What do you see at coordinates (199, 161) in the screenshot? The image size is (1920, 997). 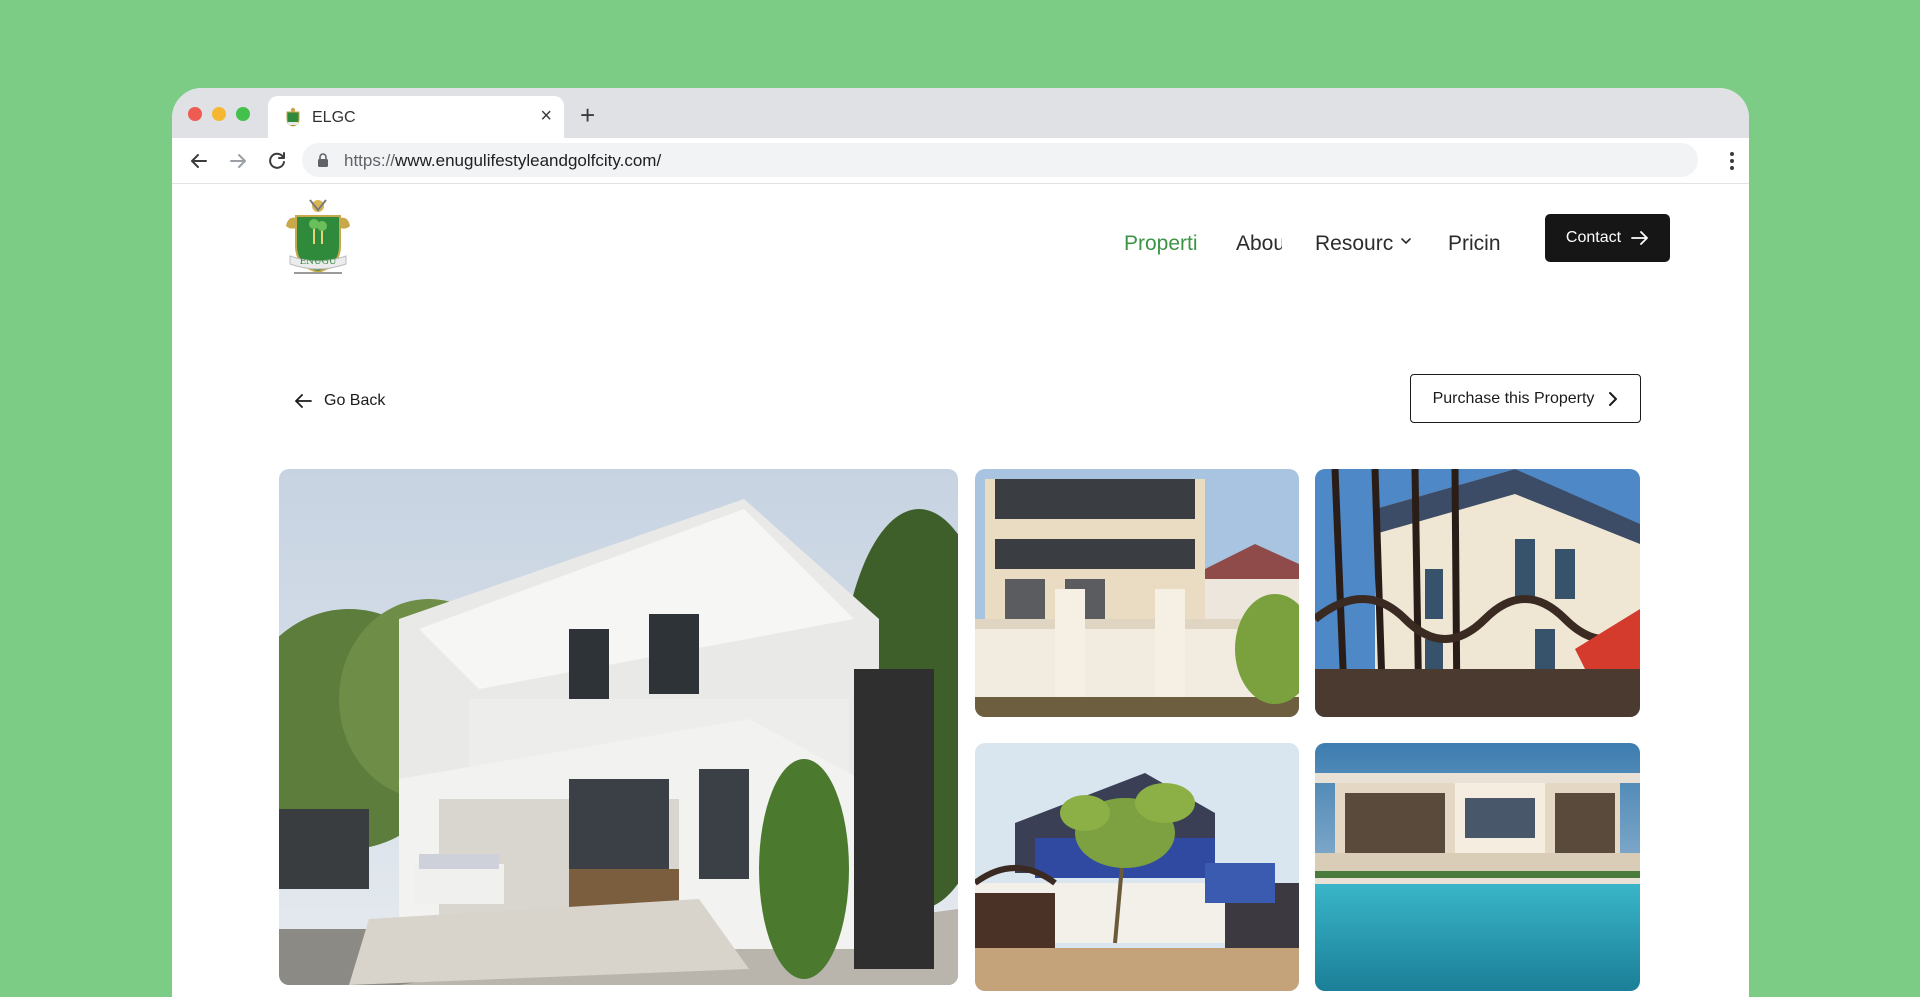 I see `back-arrow-icon` at bounding box center [199, 161].